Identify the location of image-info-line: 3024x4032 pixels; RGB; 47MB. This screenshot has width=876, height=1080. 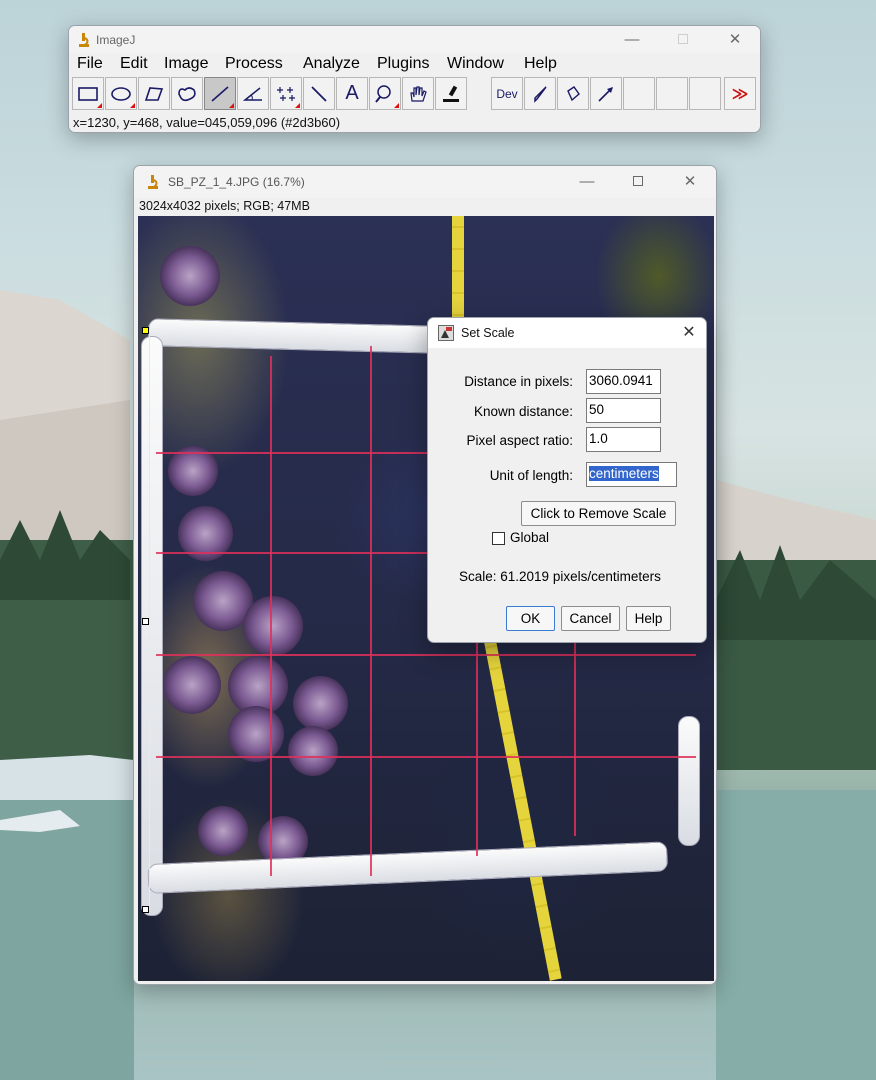
(224, 206).